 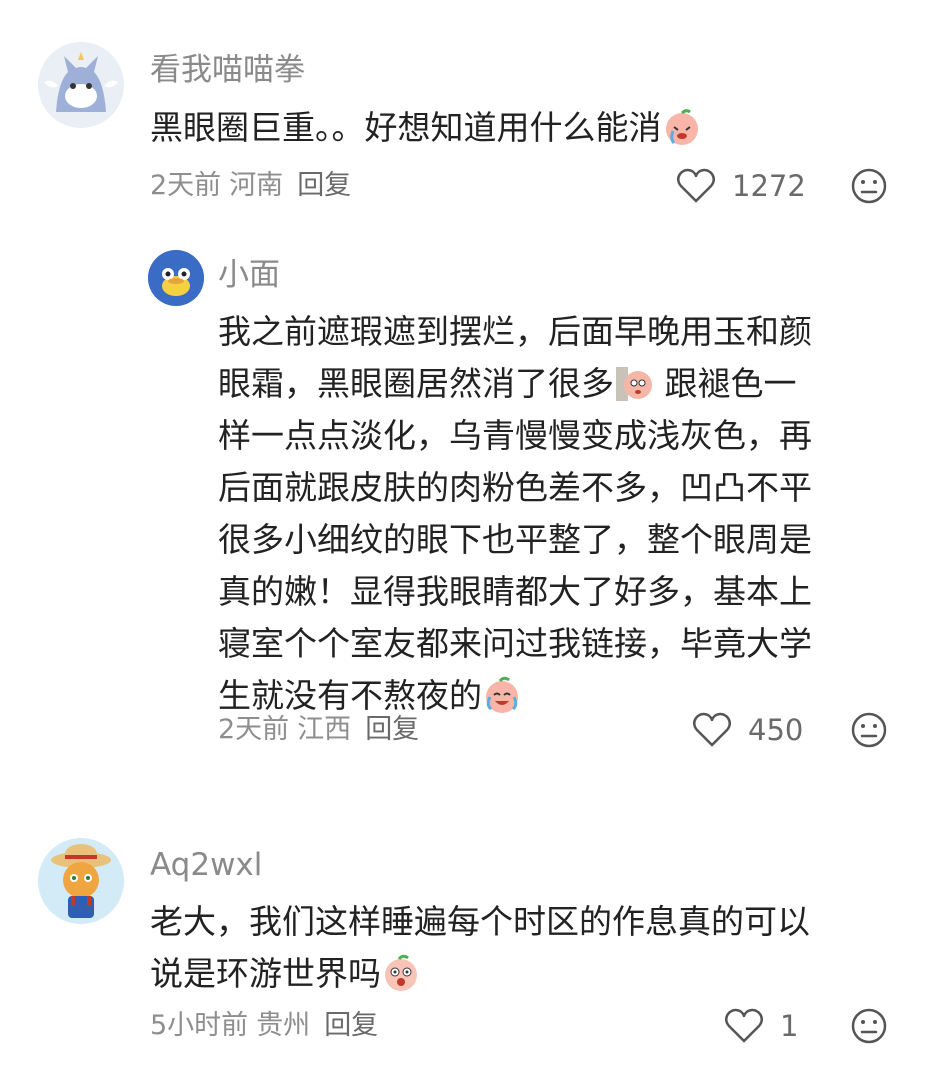 What do you see at coordinates (227, 70) in the screenshot?
I see `username: 看我喵喵拳` at bounding box center [227, 70].